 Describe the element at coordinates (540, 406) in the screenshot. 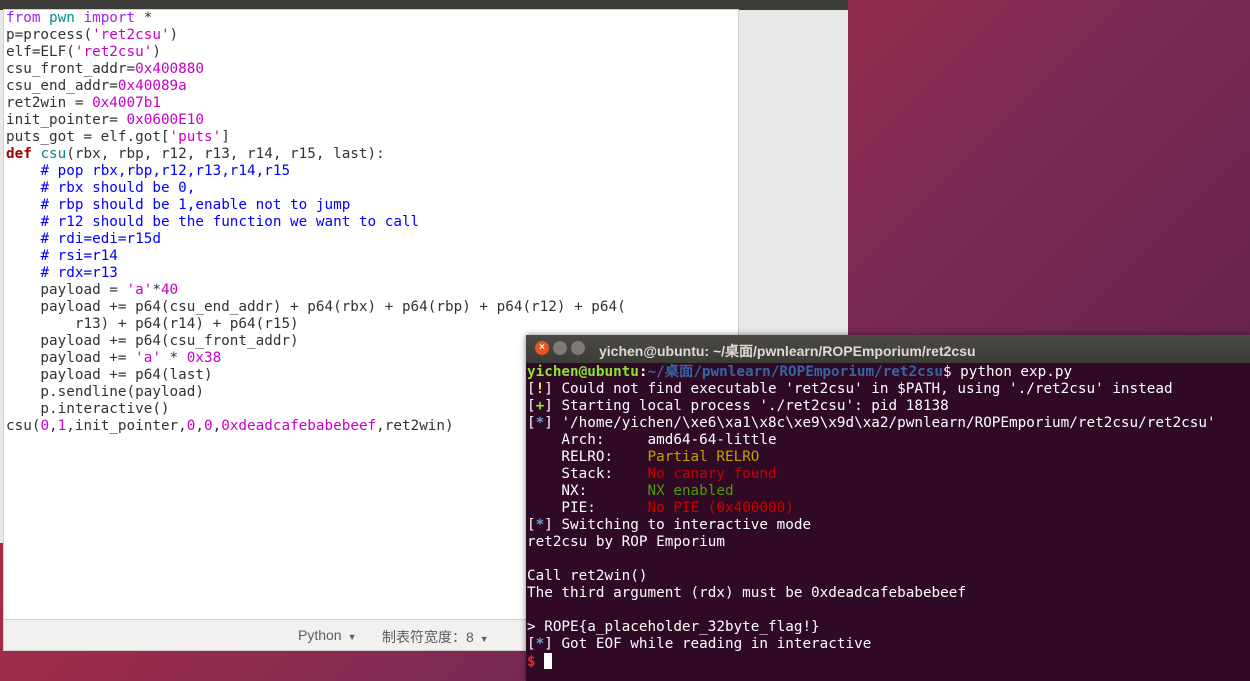

I see `start-tag: +` at that location.